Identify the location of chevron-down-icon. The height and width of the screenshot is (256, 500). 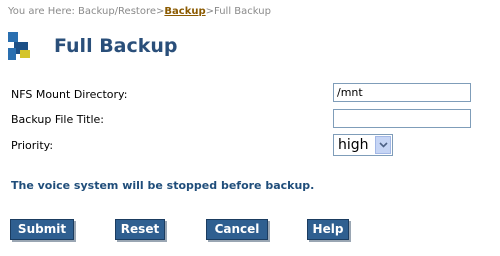
(383, 145).